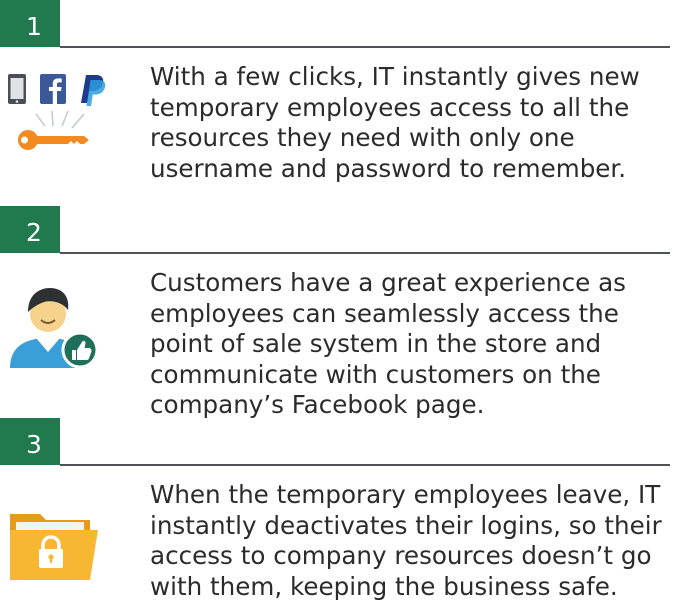 The height and width of the screenshot is (602, 676). I want to click on step-number: 3, so click(34, 444).